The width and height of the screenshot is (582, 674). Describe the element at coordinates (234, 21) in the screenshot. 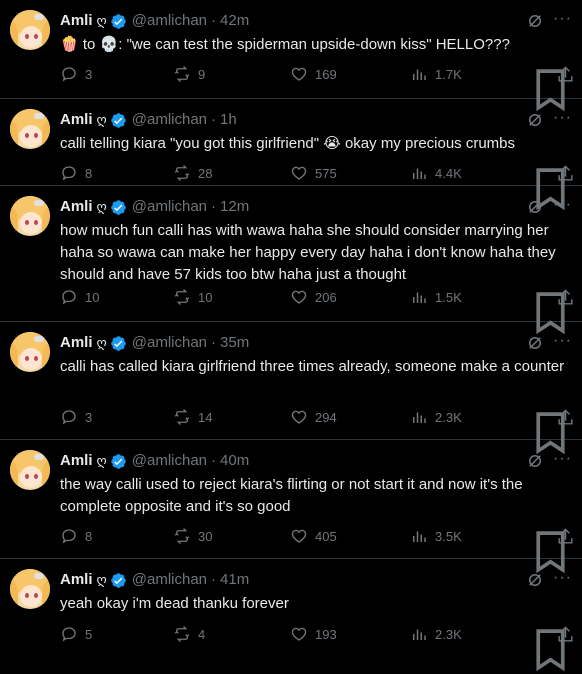

I see `timestamp: 42m` at that location.